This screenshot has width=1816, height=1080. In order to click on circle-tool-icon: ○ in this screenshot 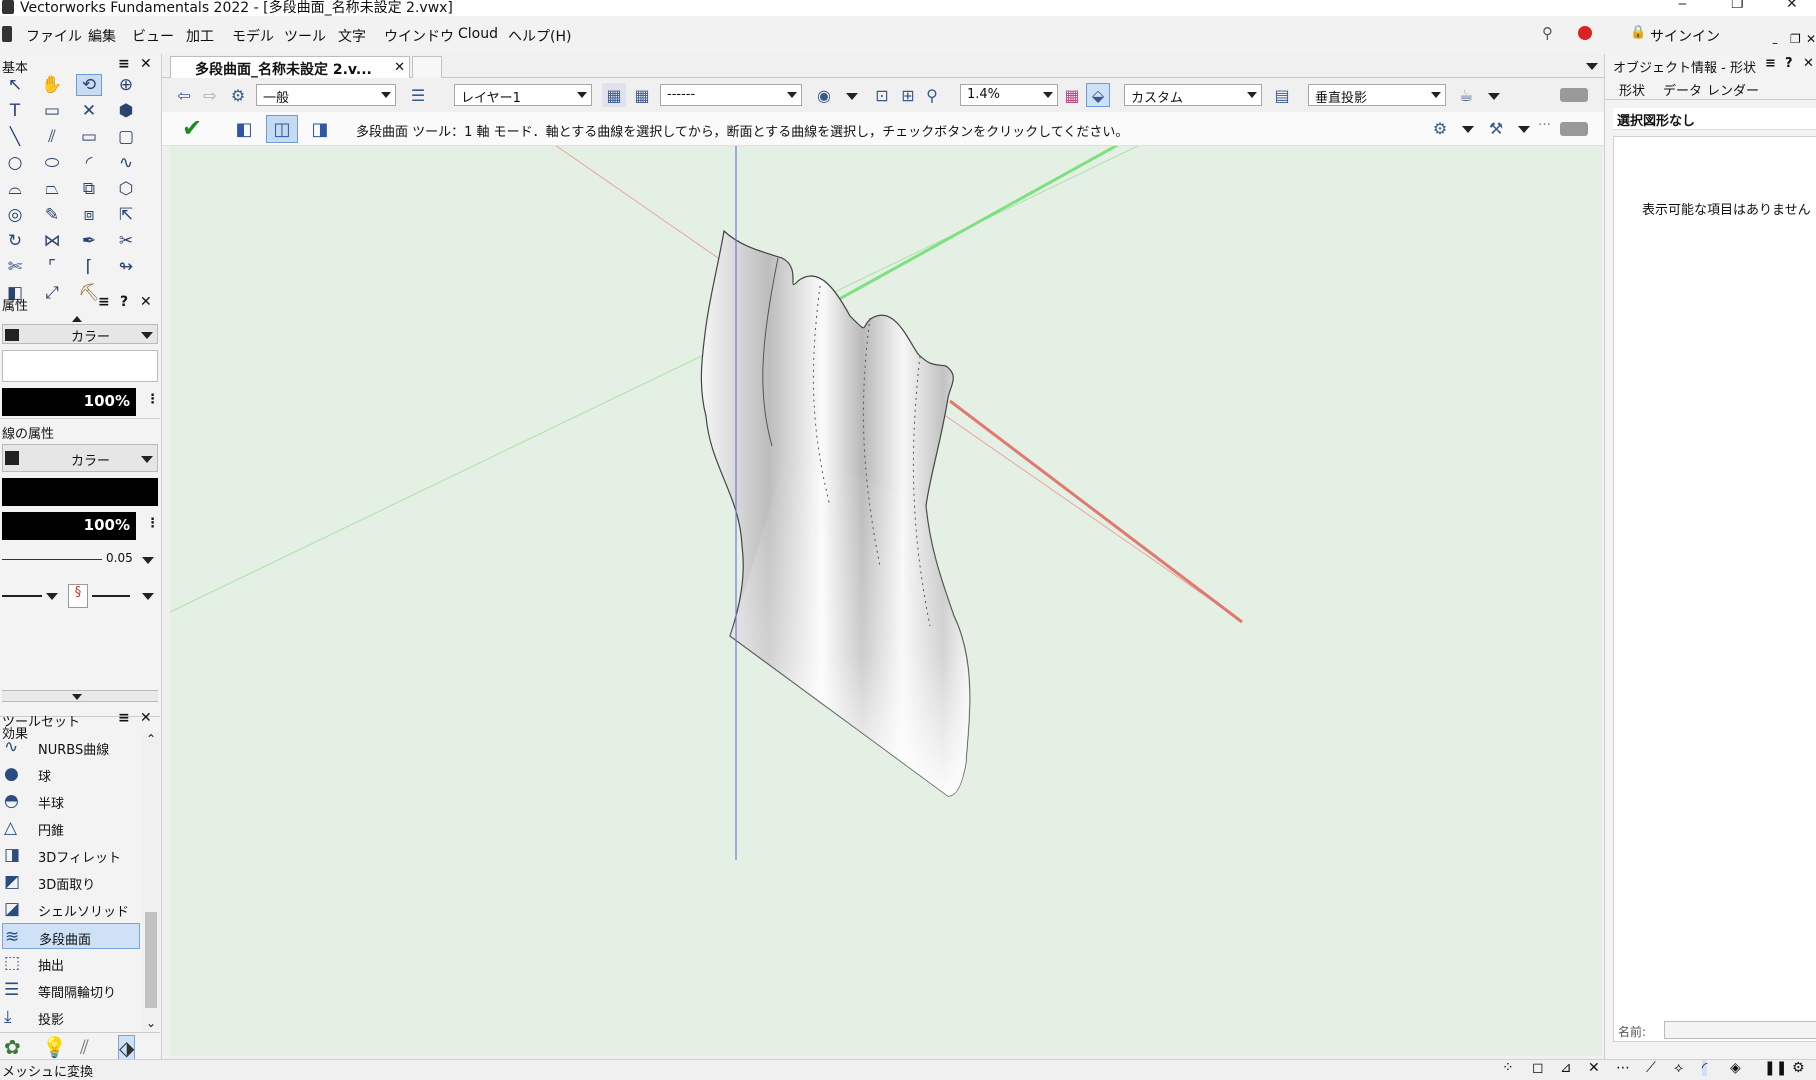, I will do `click(15, 163)`.